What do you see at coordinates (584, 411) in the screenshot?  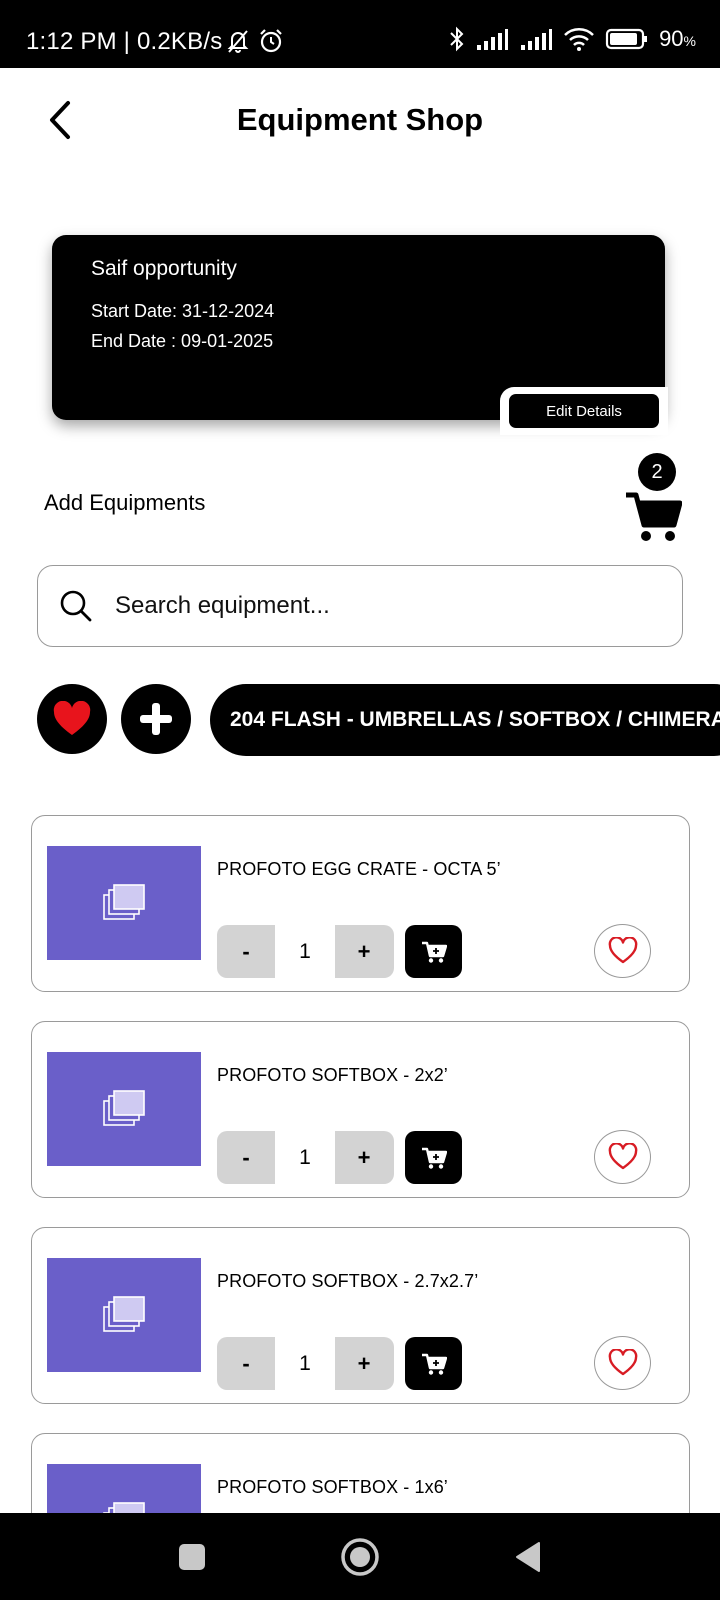 I see `edit-details-button: Edit Details` at bounding box center [584, 411].